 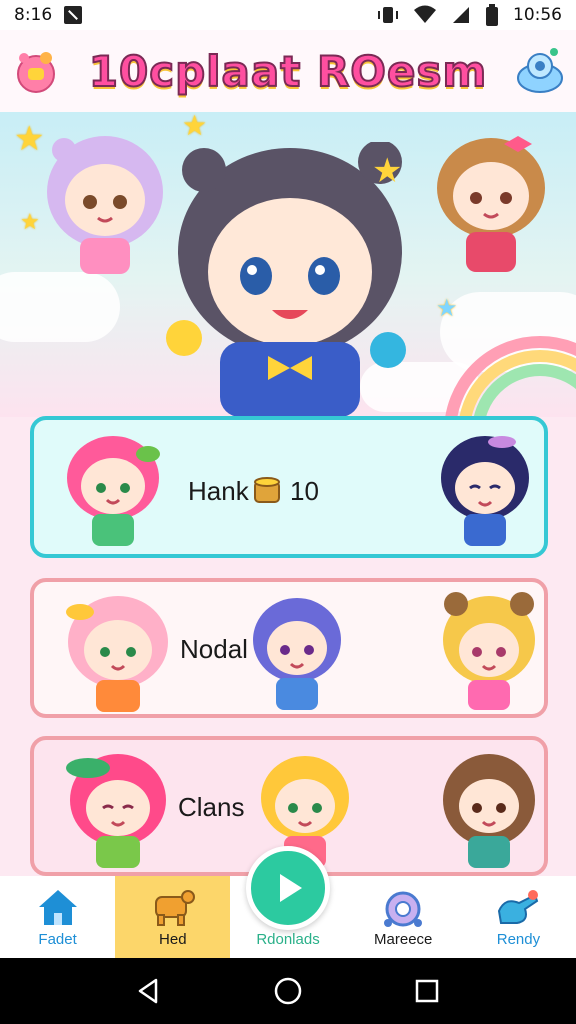 I want to click on back-icon, so click(x=149, y=991).